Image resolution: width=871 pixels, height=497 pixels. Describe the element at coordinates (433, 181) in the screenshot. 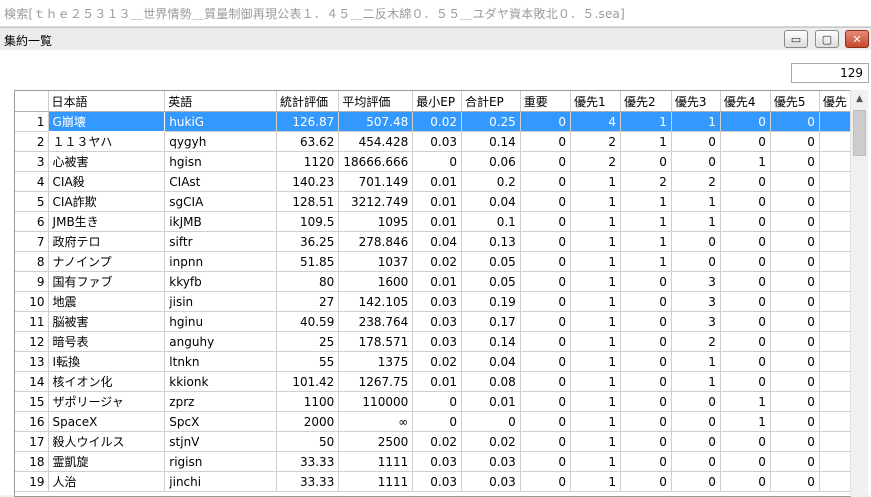

I see `table-row: 4 CIA殺 CIAst 140.23 701.149 0.01 0.2 0 1 2 2 0 0` at that location.